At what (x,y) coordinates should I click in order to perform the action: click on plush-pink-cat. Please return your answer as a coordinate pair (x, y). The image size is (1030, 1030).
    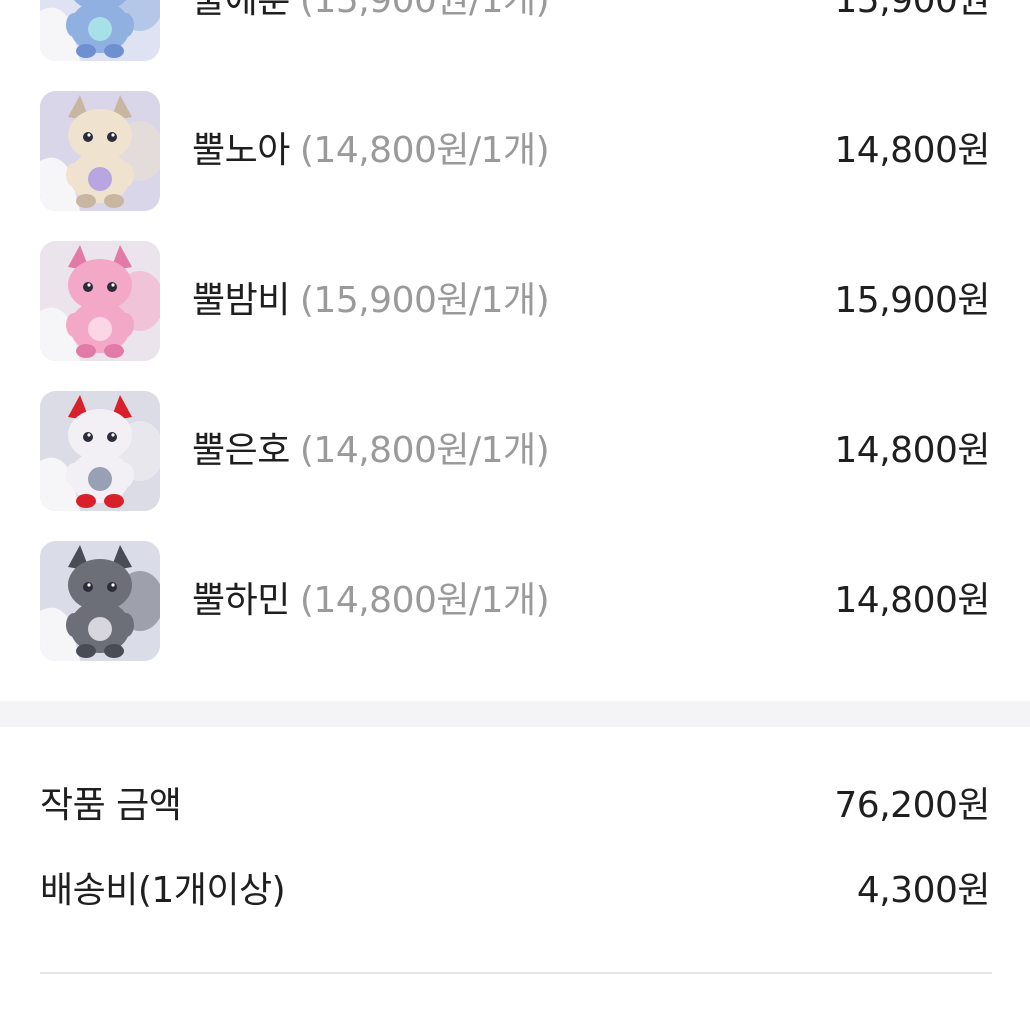
    Looking at the image, I should click on (100, 301).